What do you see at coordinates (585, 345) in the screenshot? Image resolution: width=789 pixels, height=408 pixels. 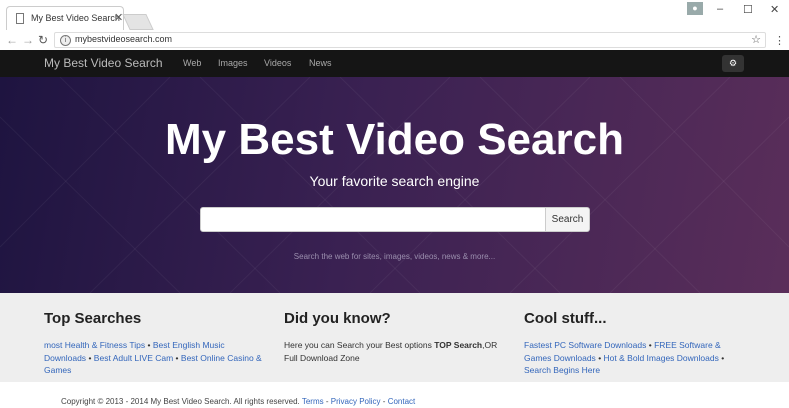 I see `cool-stuff-link: Fastest PC Software Downloads` at bounding box center [585, 345].